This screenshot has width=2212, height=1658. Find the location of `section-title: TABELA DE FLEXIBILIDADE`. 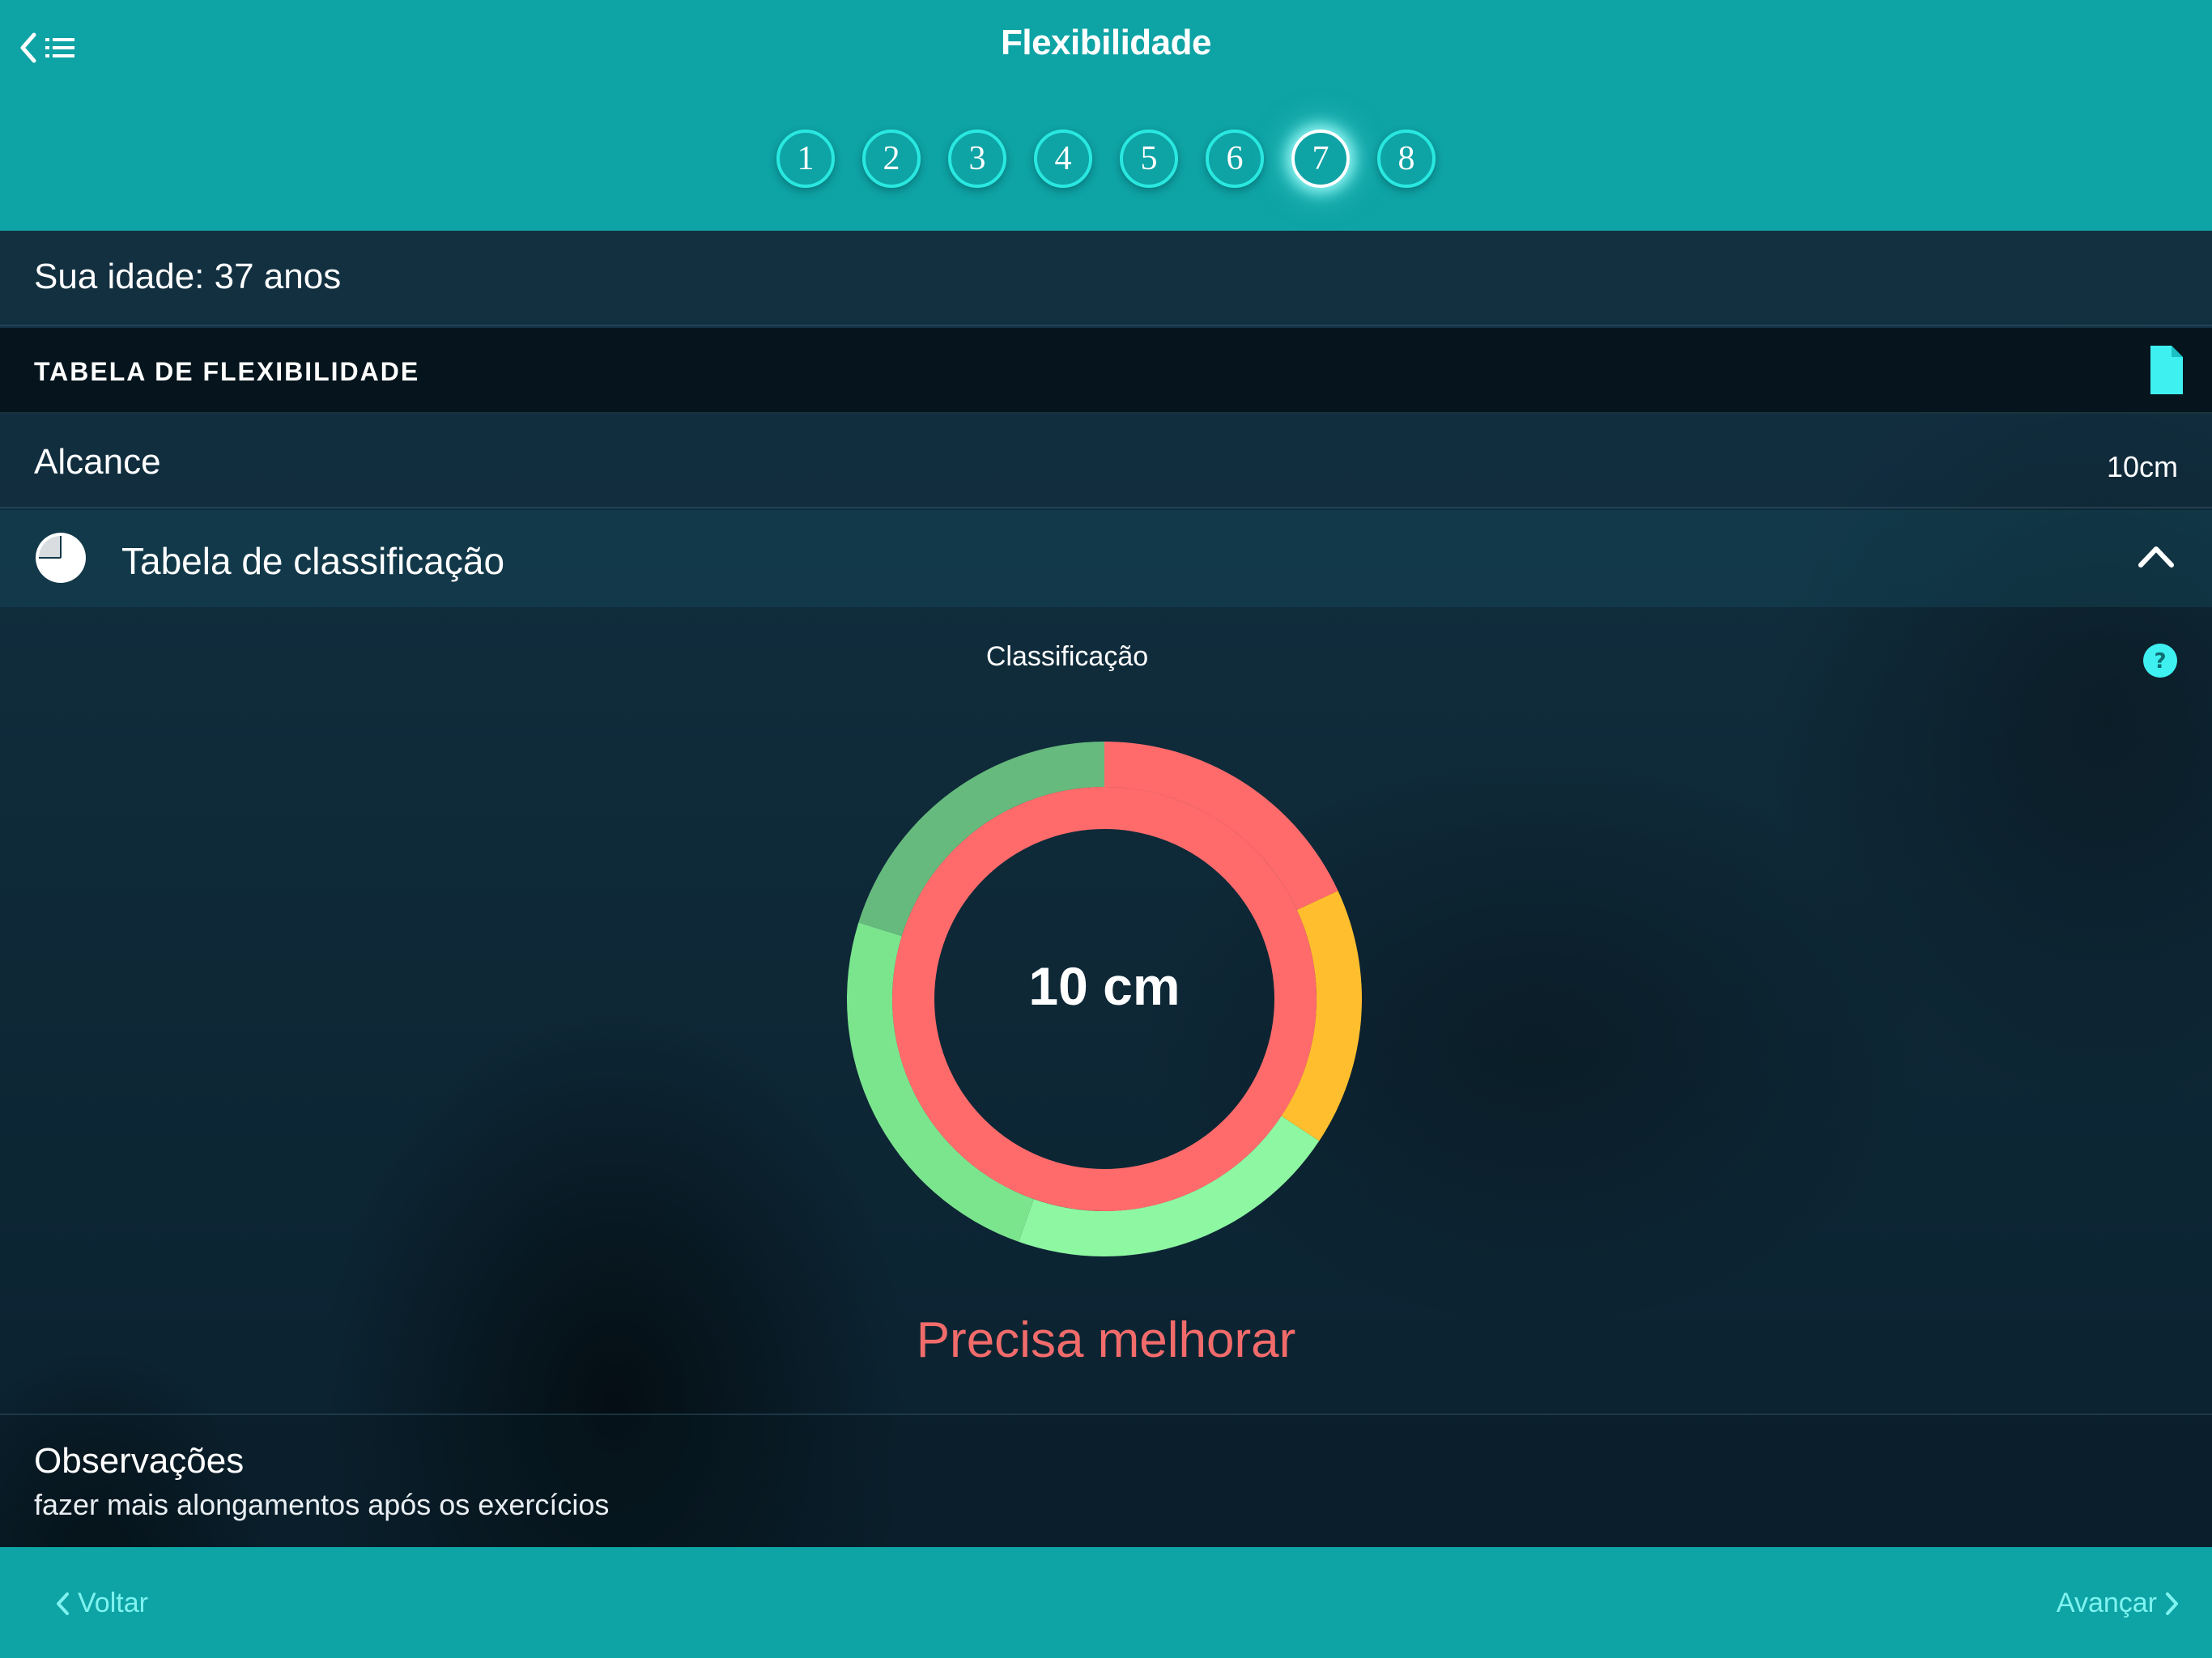

section-title: TABELA DE FLEXIBILIDADE is located at coordinates (227, 371).